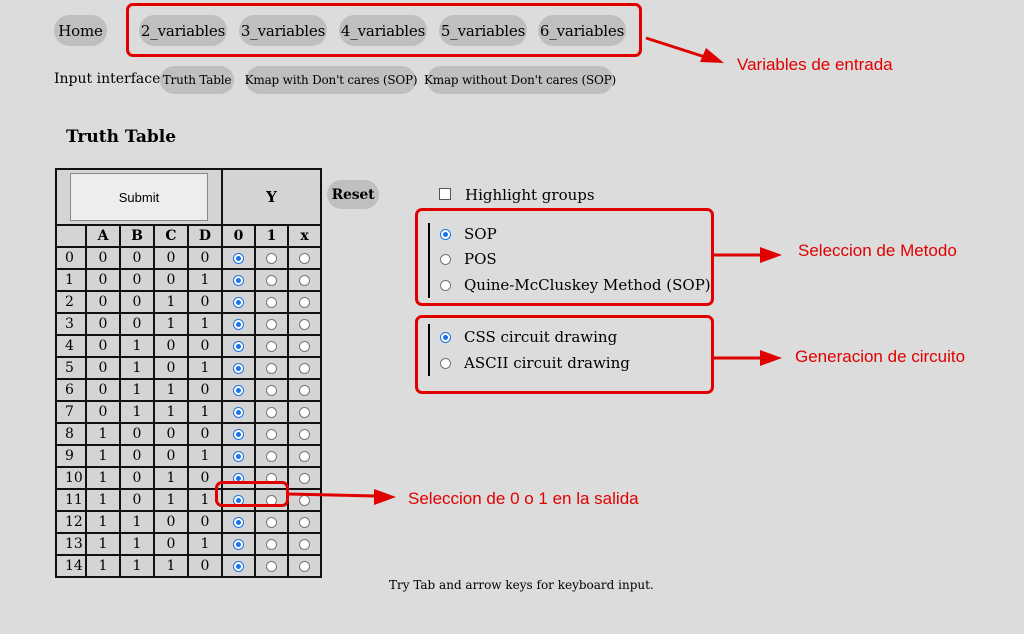  Describe the element at coordinates (877, 250) in the screenshot. I see `annotation-method: Seleccion de Metodo` at that location.